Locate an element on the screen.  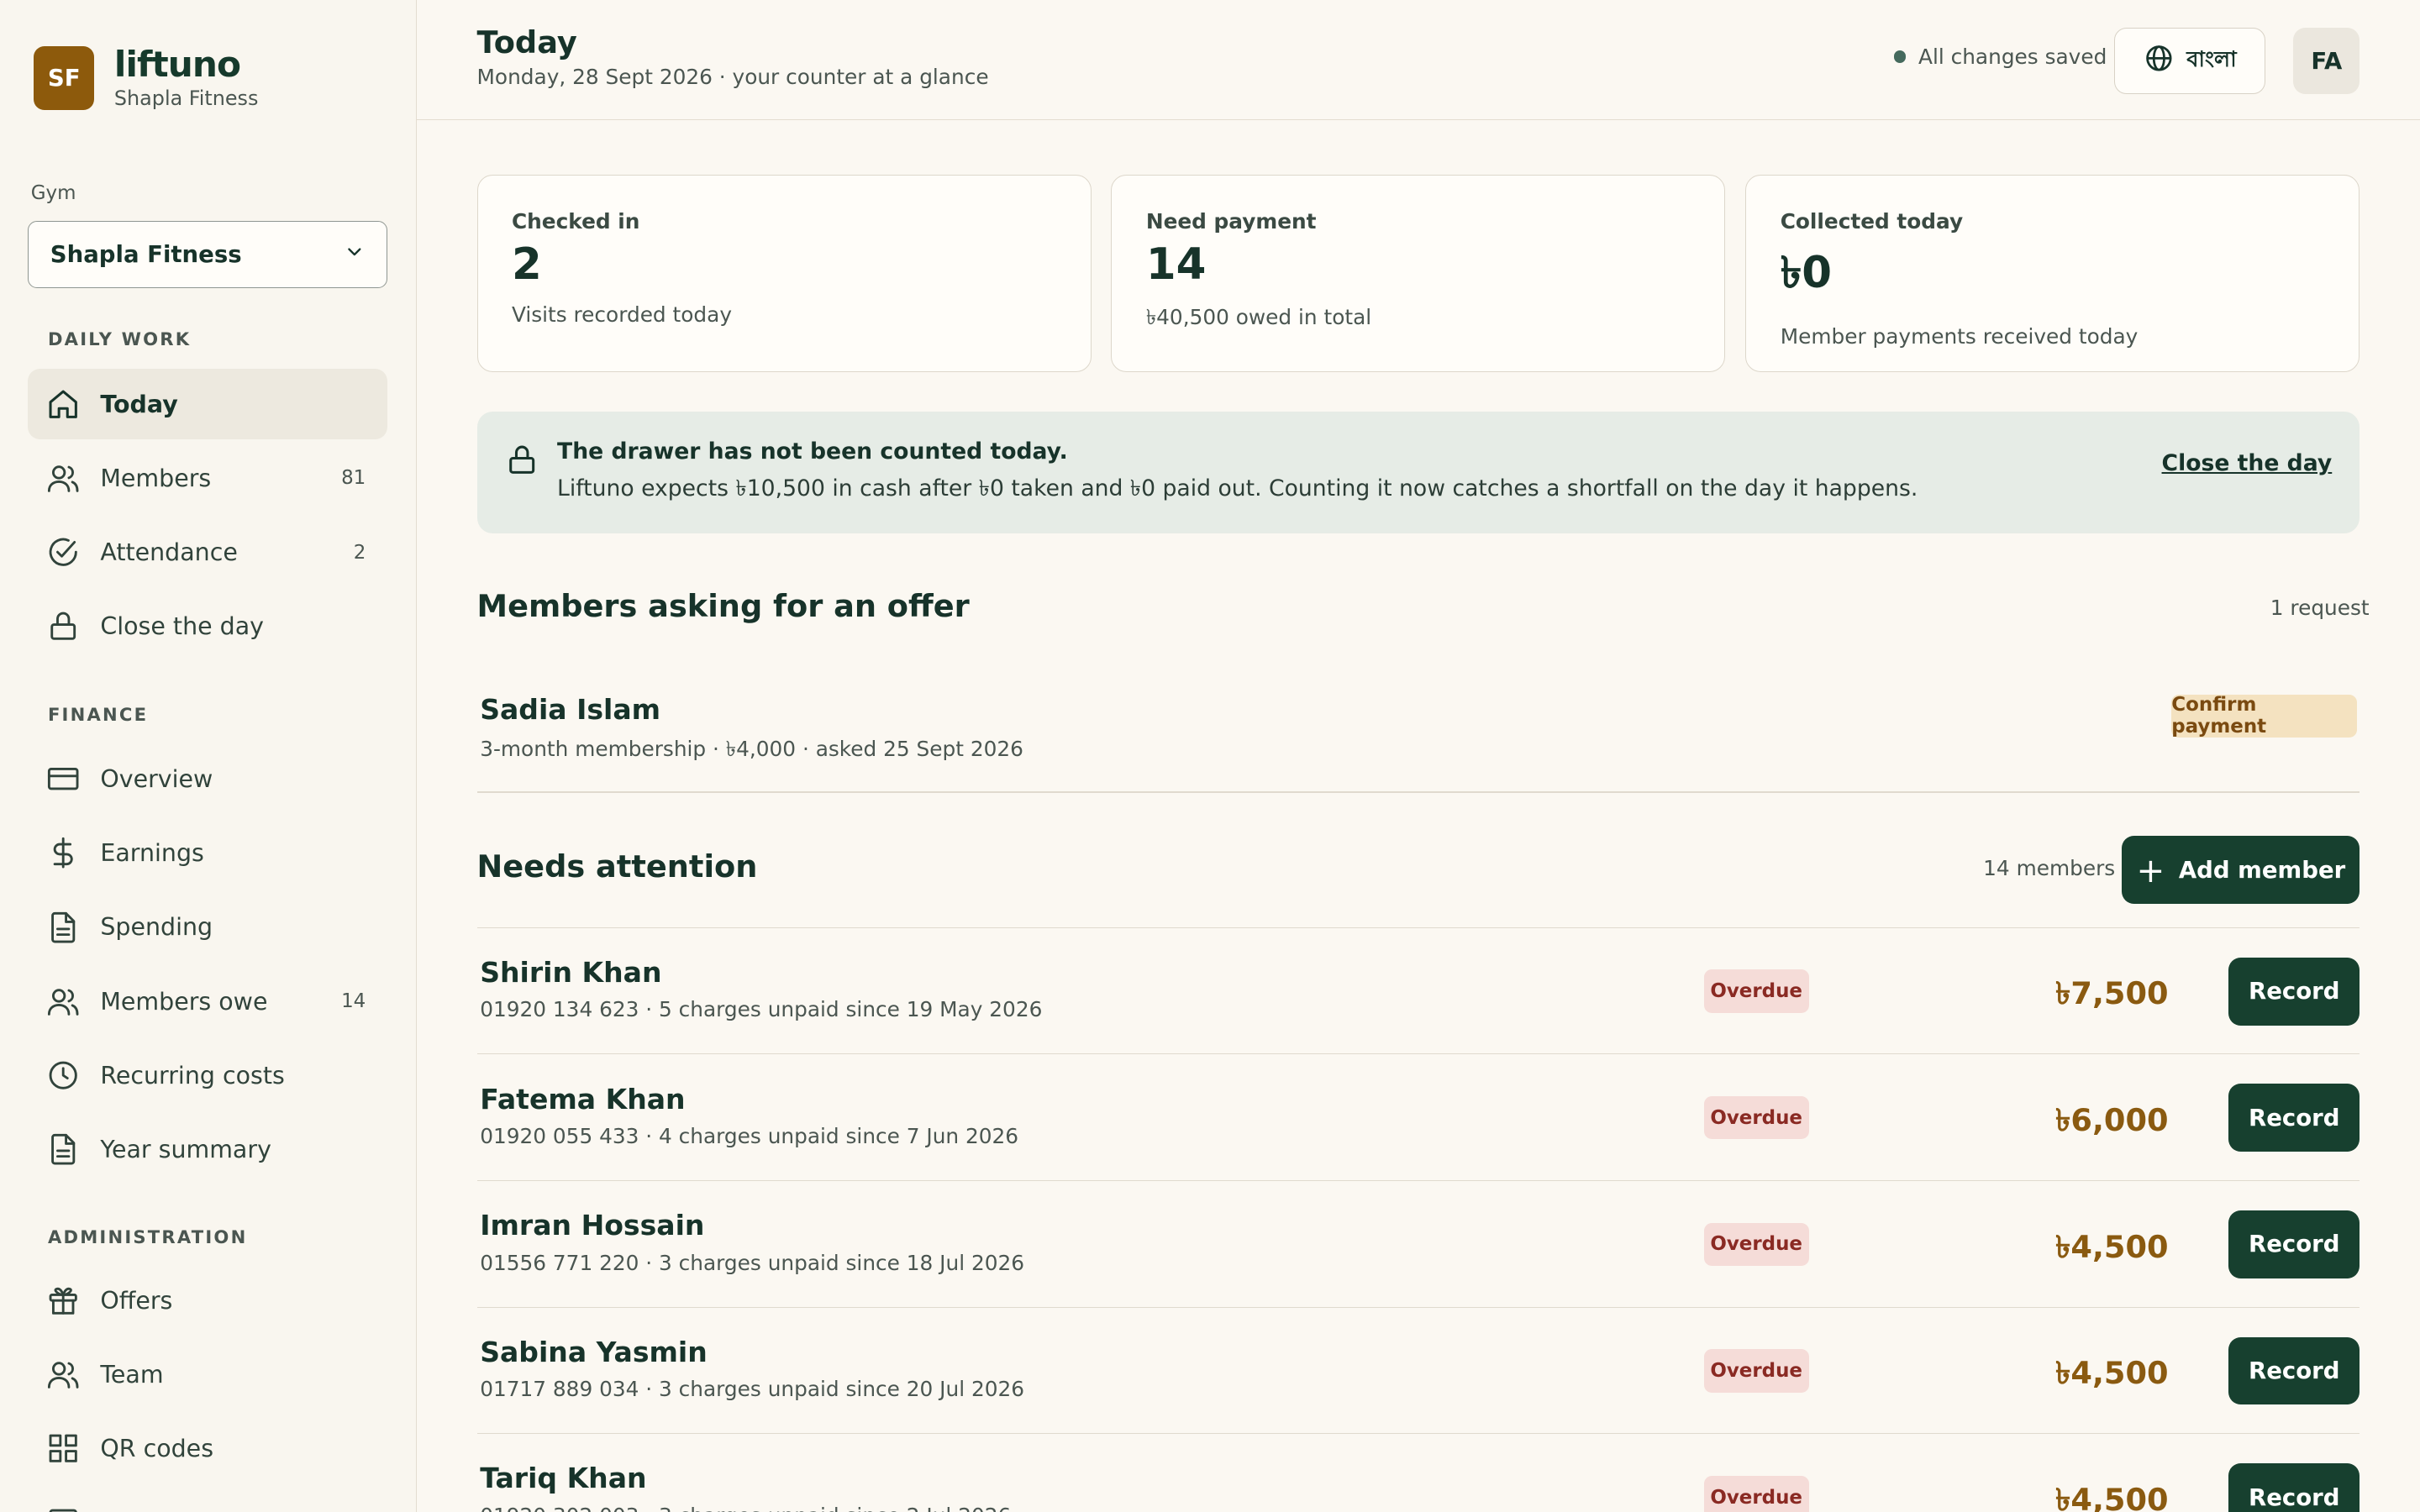
save-status: All changes saved is located at coordinates (2000, 57).